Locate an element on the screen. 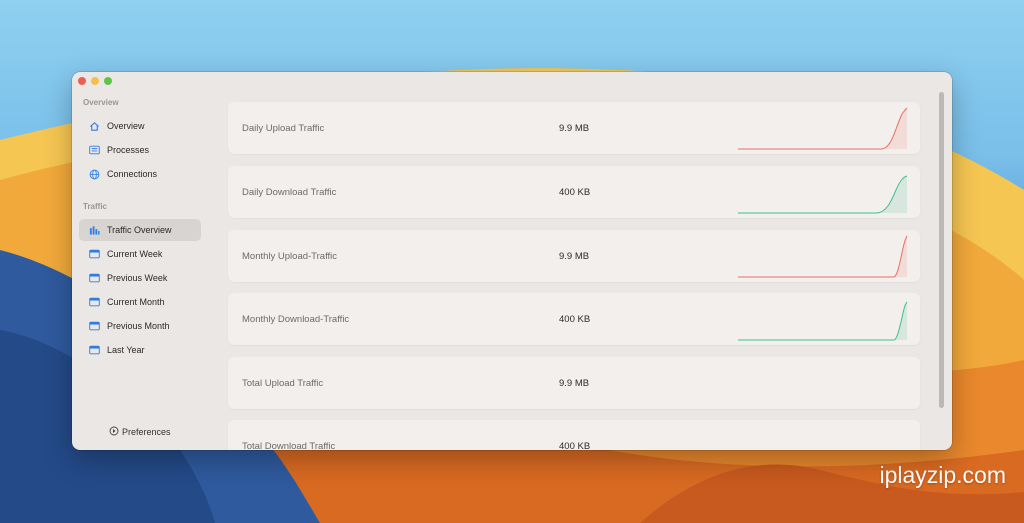  sidebar-item-label: Connections is located at coordinates (132, 174).